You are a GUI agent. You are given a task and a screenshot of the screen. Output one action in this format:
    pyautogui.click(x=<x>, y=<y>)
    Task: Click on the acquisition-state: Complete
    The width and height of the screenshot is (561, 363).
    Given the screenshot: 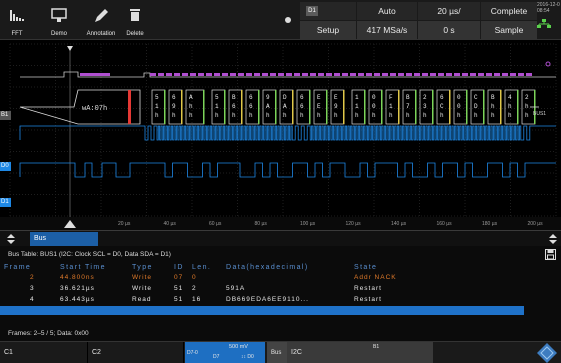 What is the action you would take?
    pyautogui.click(x=509, y=11)
    